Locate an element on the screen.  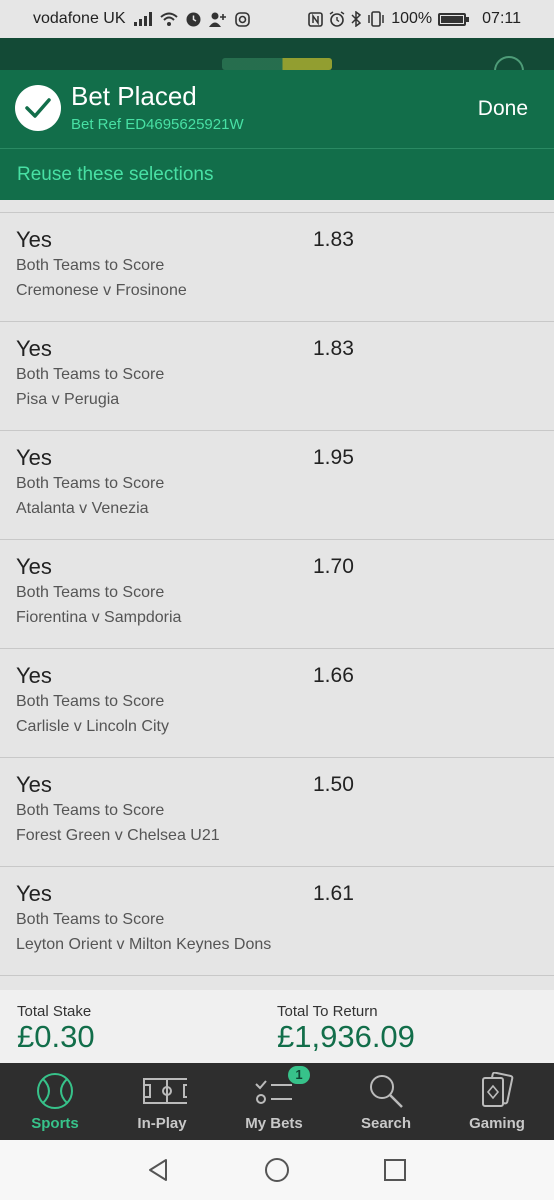
selection-odds: 1.66 is located at coordinates (333, 675).